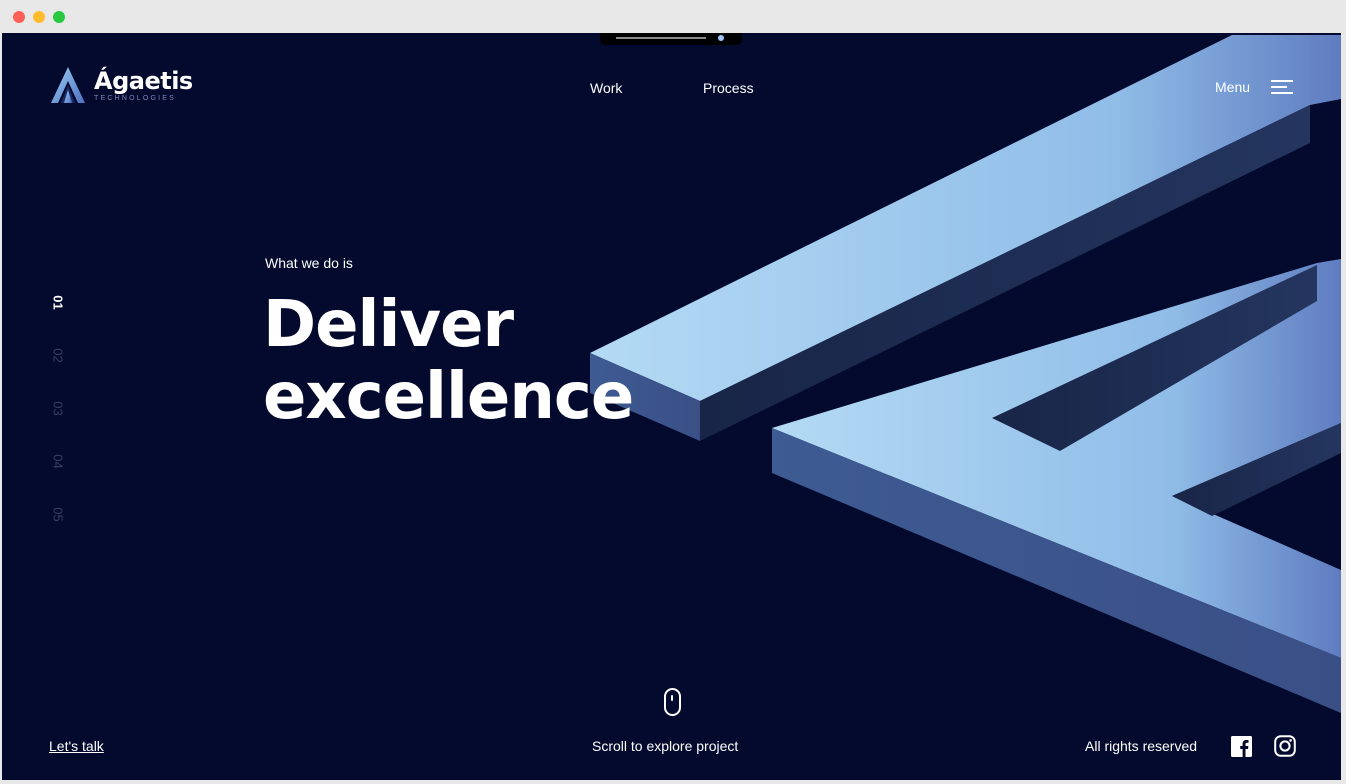 The width and height of the screenshot is (1346, 784). What do you see at coordinates (1241, 746) in the screenshot?
I see `facebook-icon` at bounding box center [1241, 746].